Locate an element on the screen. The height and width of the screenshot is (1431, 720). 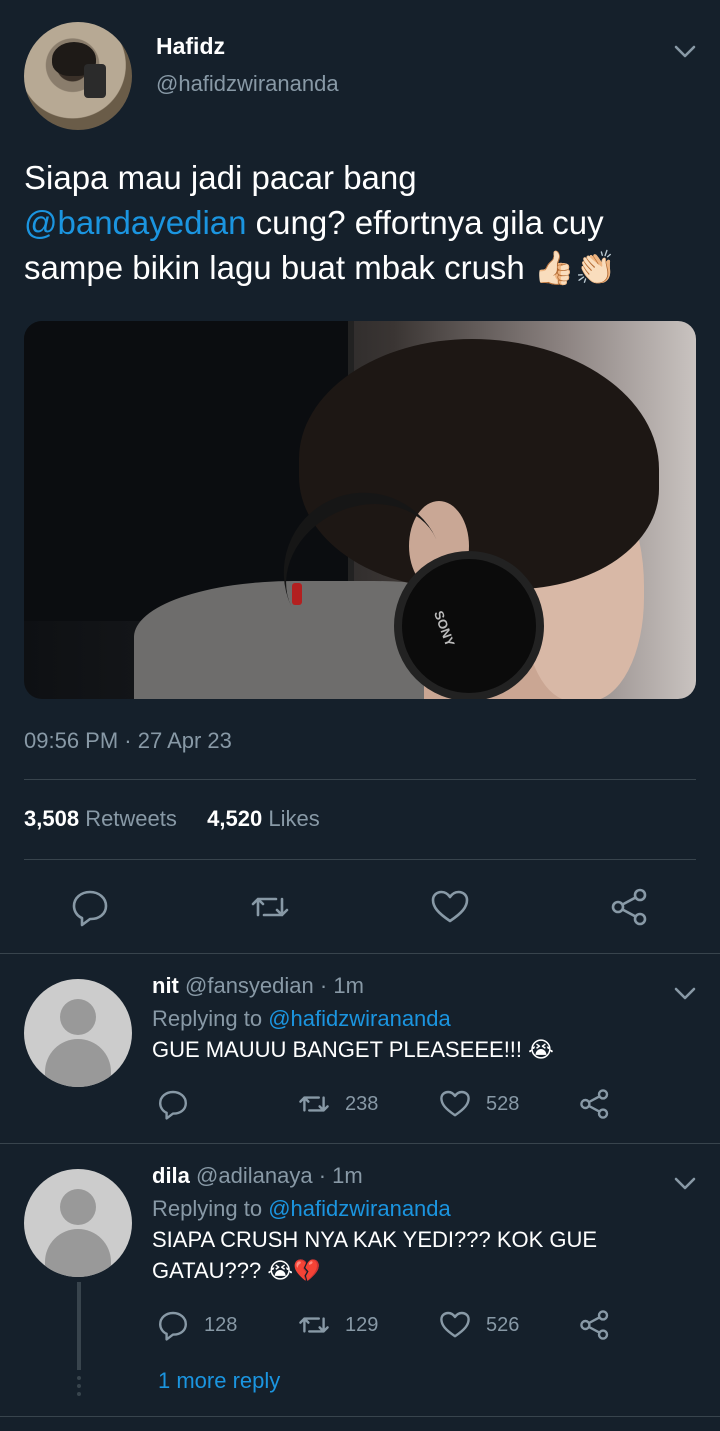
thread-line is located at coordinates (79, 1326).